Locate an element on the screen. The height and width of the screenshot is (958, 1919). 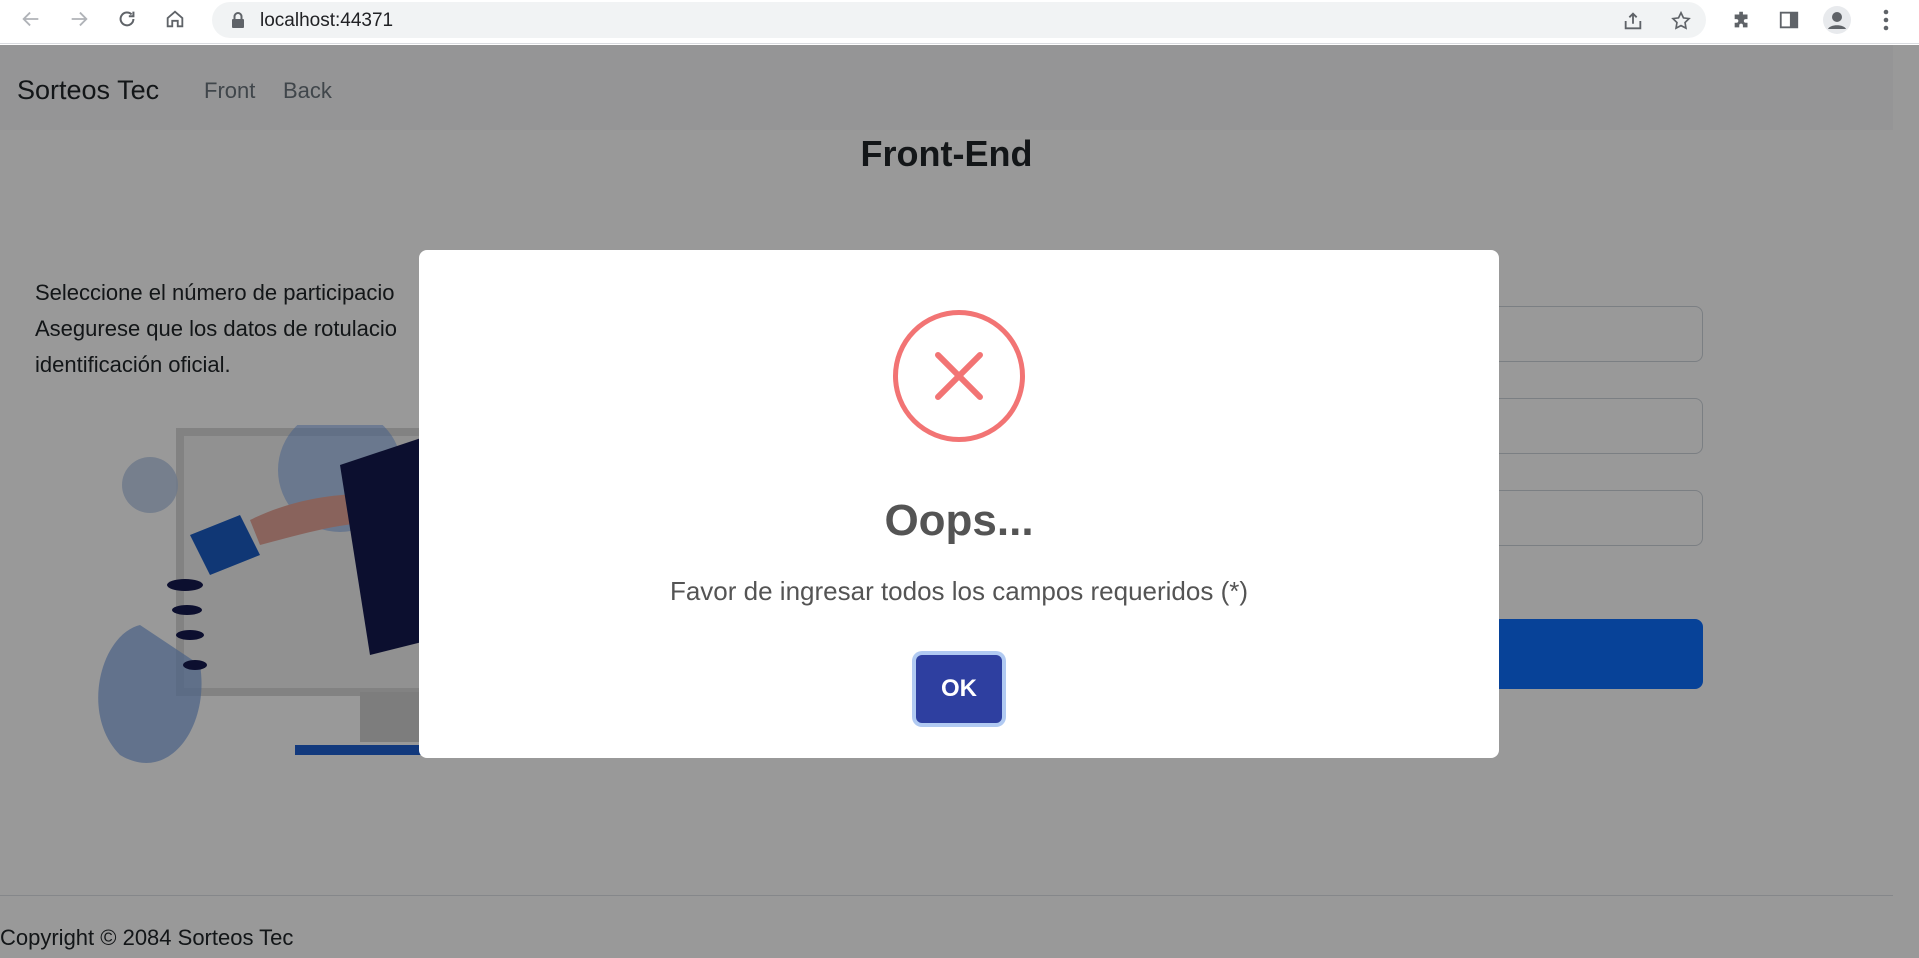
error-x-icon is located at coordinates (959, 376).